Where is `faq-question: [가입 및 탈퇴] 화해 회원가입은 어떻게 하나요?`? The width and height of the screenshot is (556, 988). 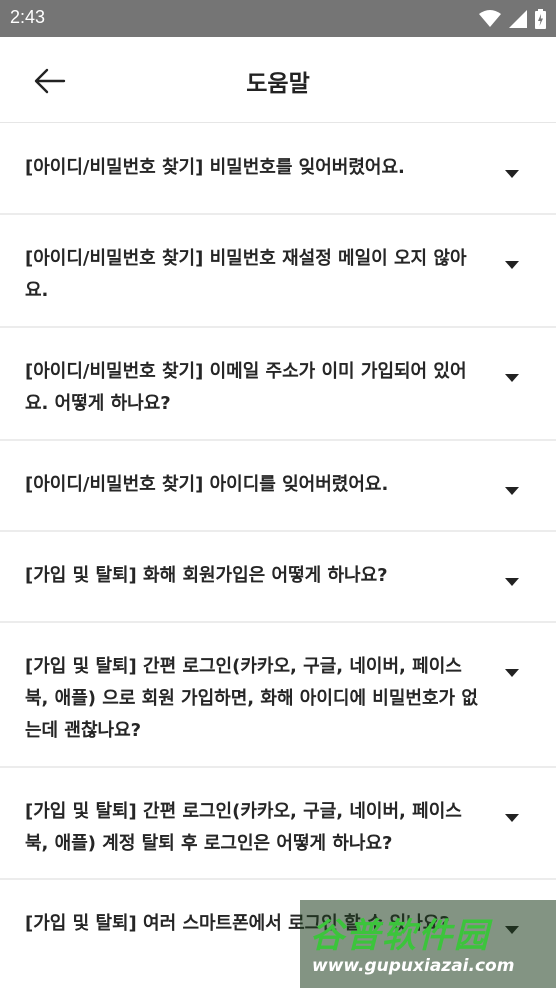 faq-question: [가입 및 탈퇴] 화해 회원가입은 어떻게 하나요? is located at coordinates (206, 575).